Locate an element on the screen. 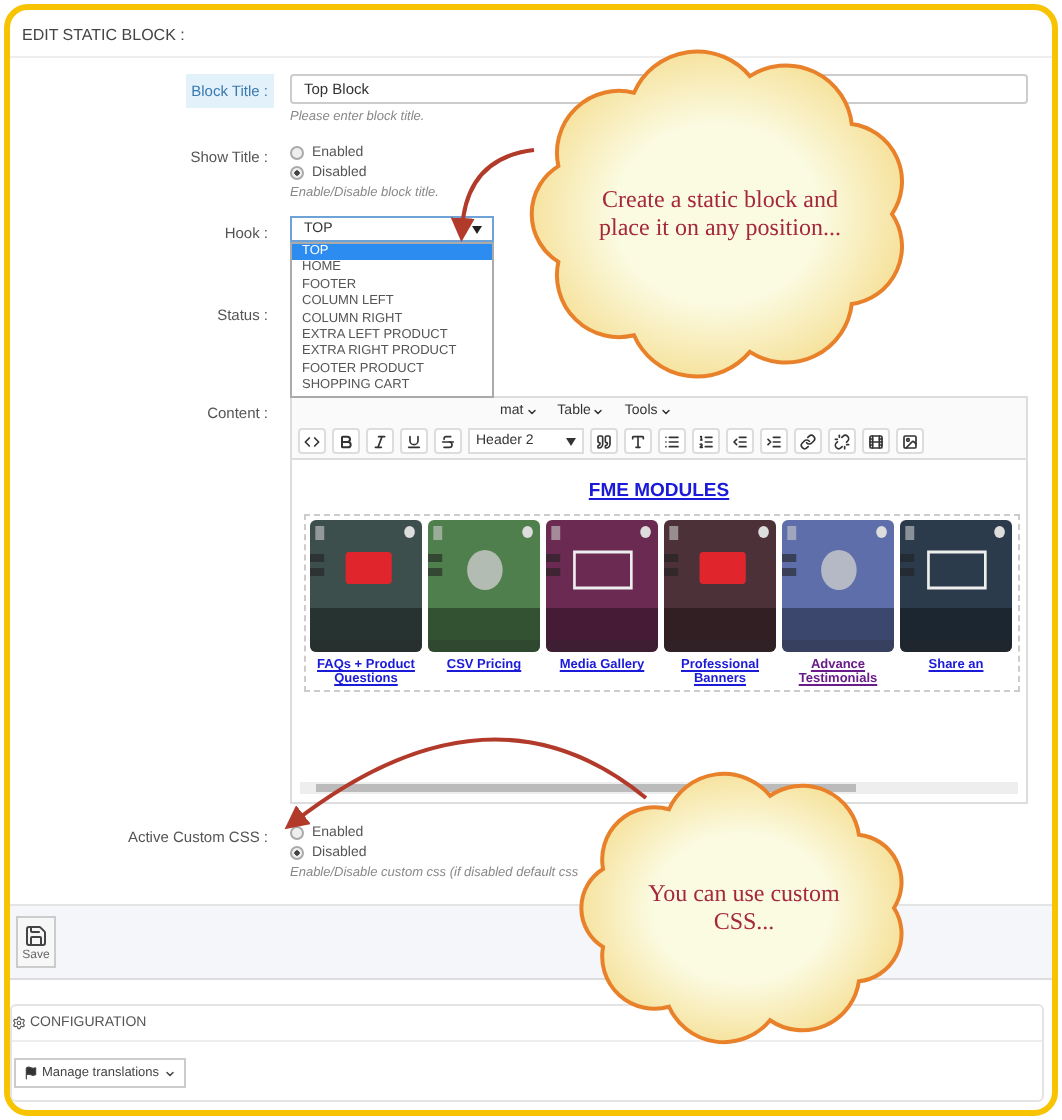  link-icon is located at coordinates (808, 441).